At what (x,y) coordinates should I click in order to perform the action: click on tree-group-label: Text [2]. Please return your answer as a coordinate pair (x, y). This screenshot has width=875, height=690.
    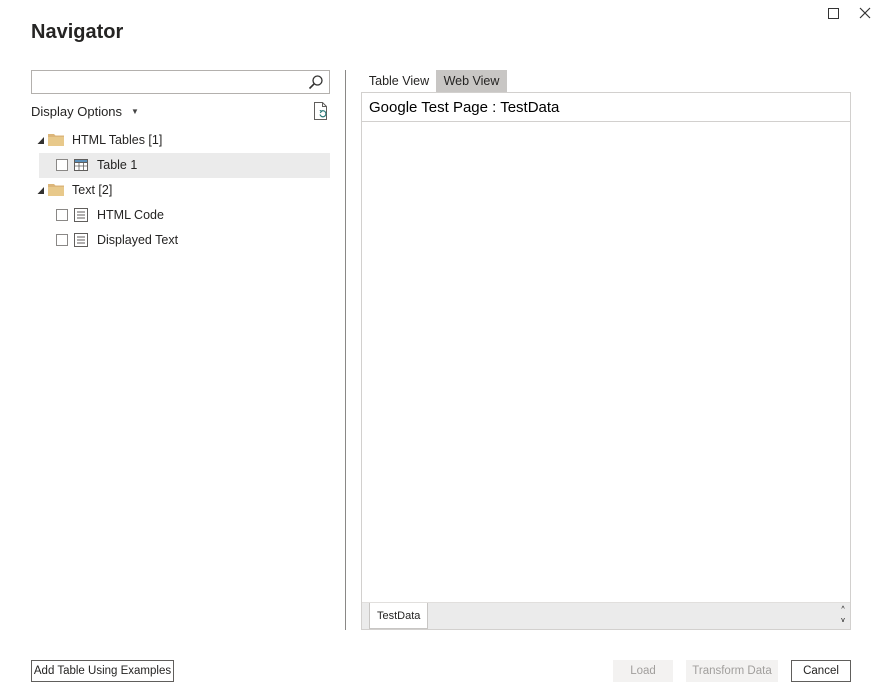
    Looking at the image, I should click on (92, 190).